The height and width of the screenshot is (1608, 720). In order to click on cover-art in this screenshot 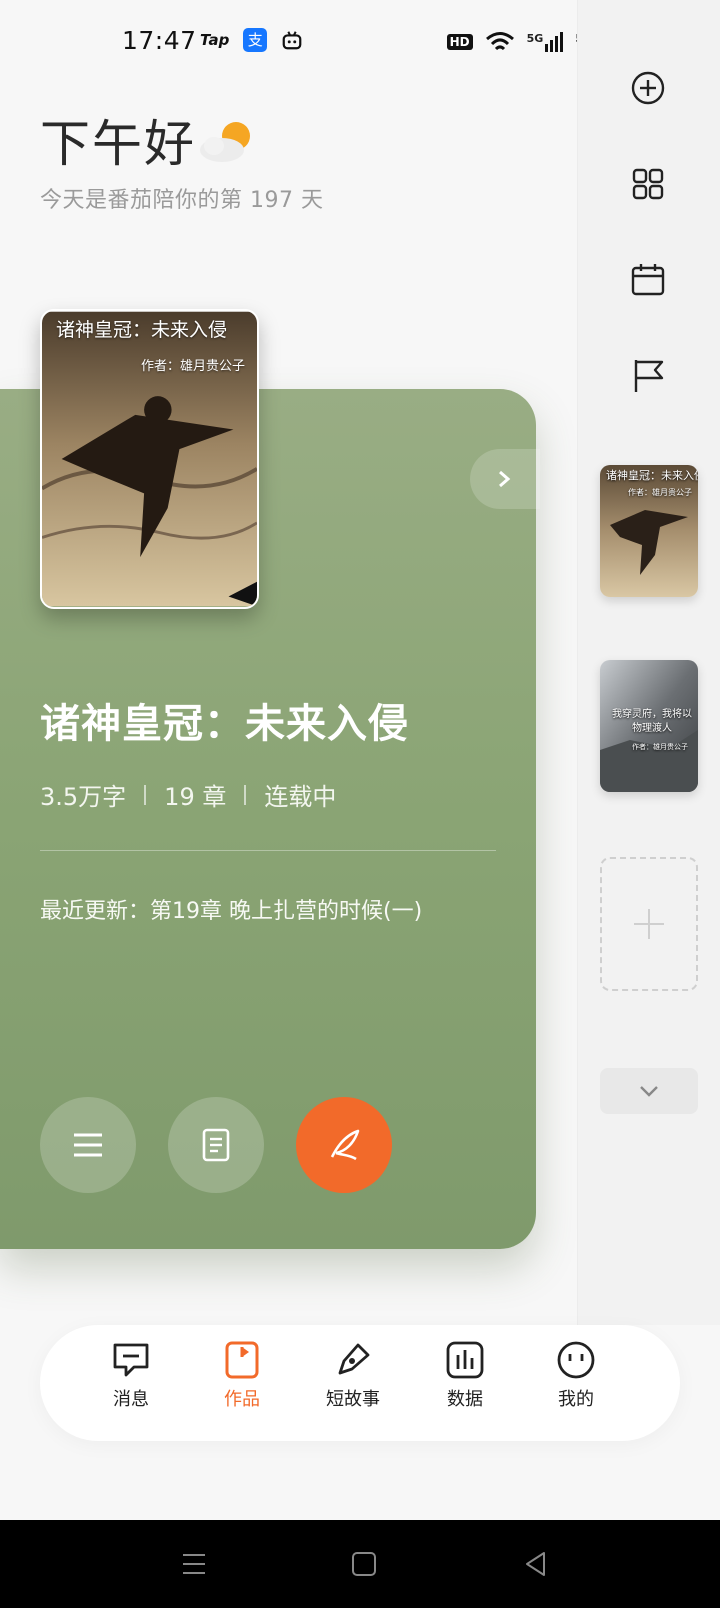, I will do `click(649, 531)`.